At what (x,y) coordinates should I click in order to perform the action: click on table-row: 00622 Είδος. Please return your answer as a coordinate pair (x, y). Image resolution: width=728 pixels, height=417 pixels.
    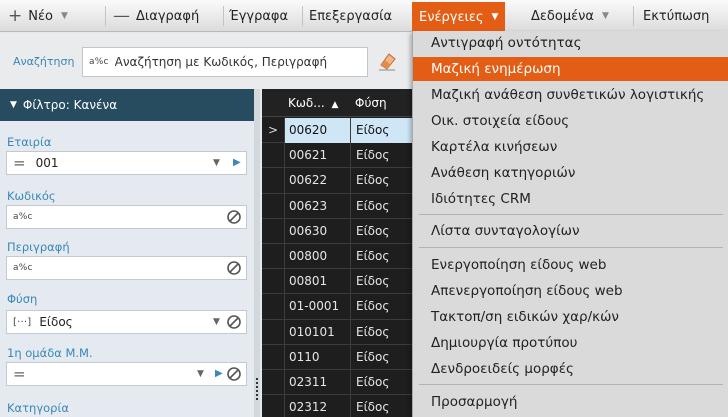
    Looking at the image, I should click on (342, 181).